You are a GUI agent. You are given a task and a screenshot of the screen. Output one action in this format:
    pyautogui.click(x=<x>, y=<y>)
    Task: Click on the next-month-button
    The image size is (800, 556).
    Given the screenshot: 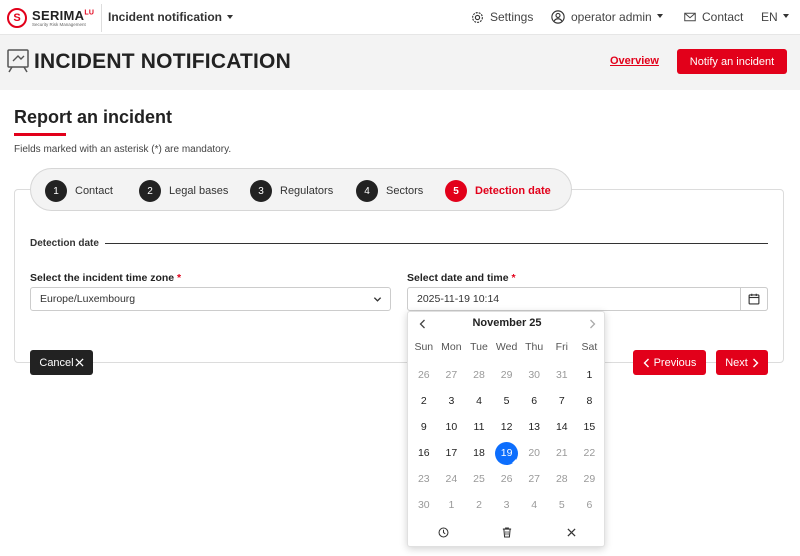 What is the action you would take?
    pyautogui.click(x=592, y=324)
    